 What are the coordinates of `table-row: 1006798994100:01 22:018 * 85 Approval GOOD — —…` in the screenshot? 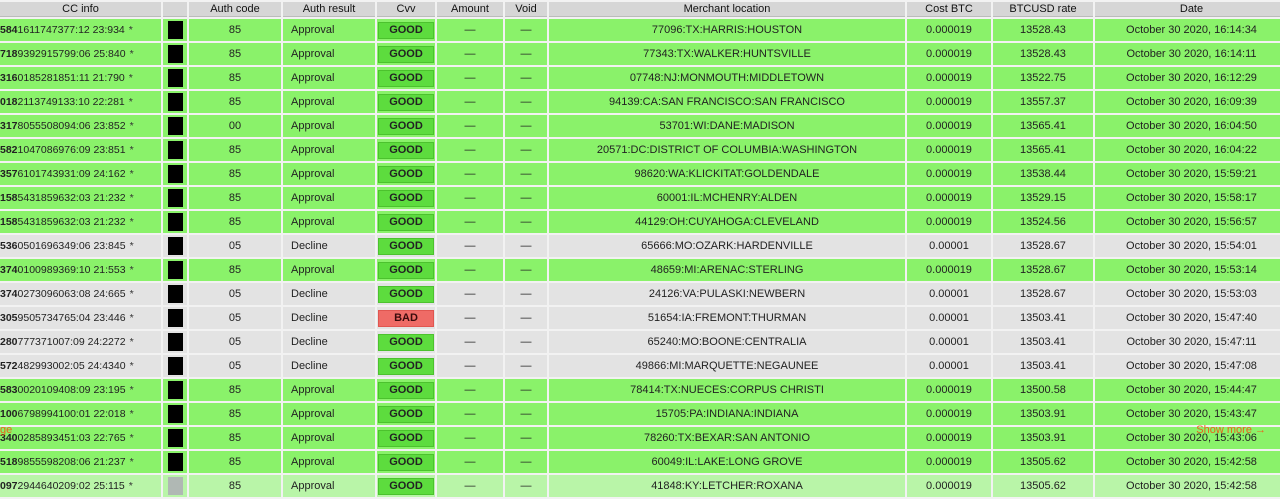 It's located at (640, 414).